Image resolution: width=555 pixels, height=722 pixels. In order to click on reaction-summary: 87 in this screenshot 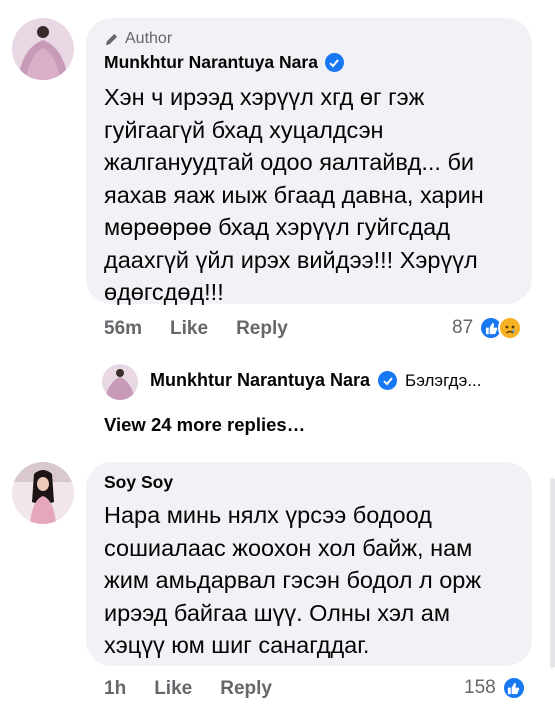, I will do `click(487, 328)`.